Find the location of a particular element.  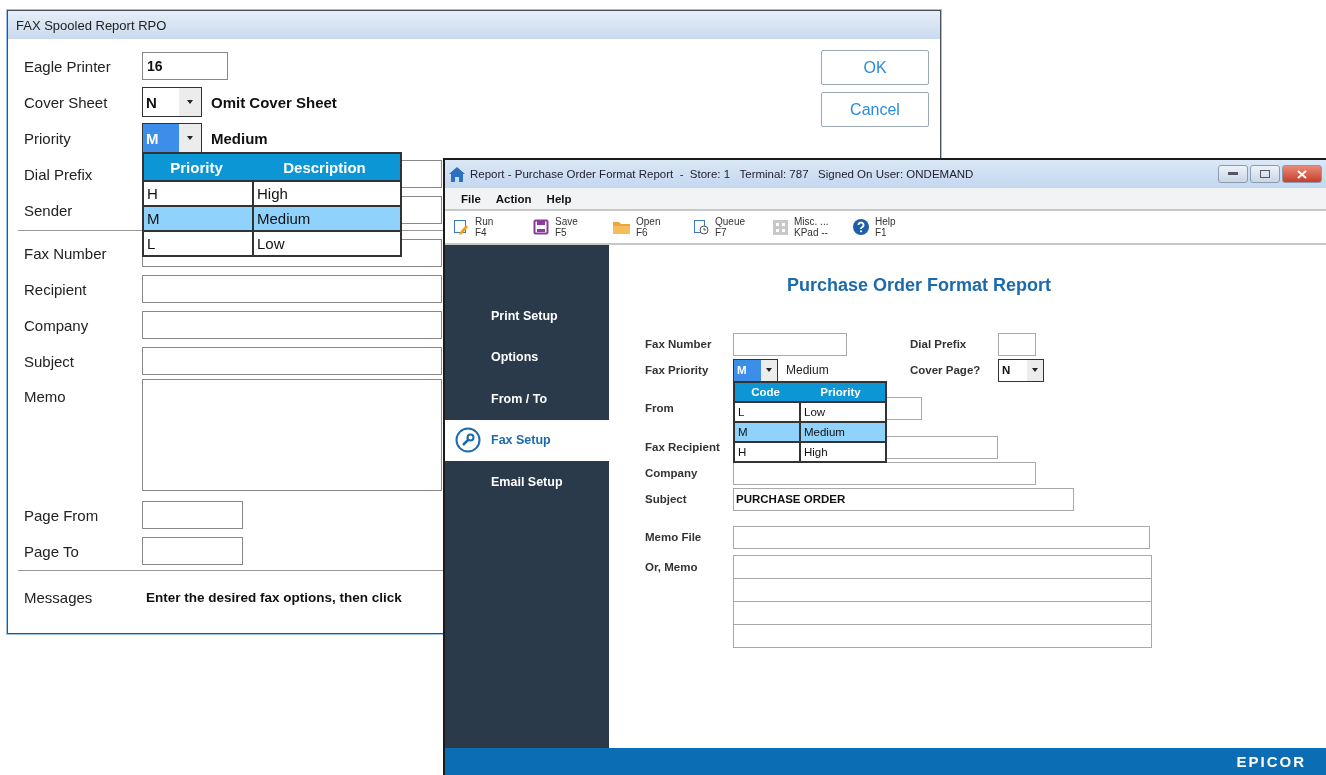

home-icon is located at coordinates (457, 174).